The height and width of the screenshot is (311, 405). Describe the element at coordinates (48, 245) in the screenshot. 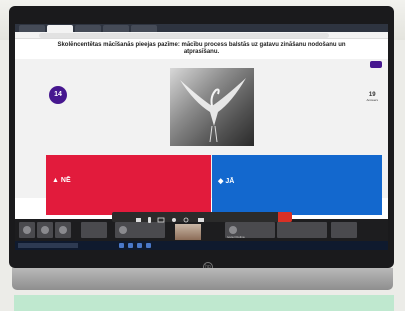

I see `taskbar-search` at that location.